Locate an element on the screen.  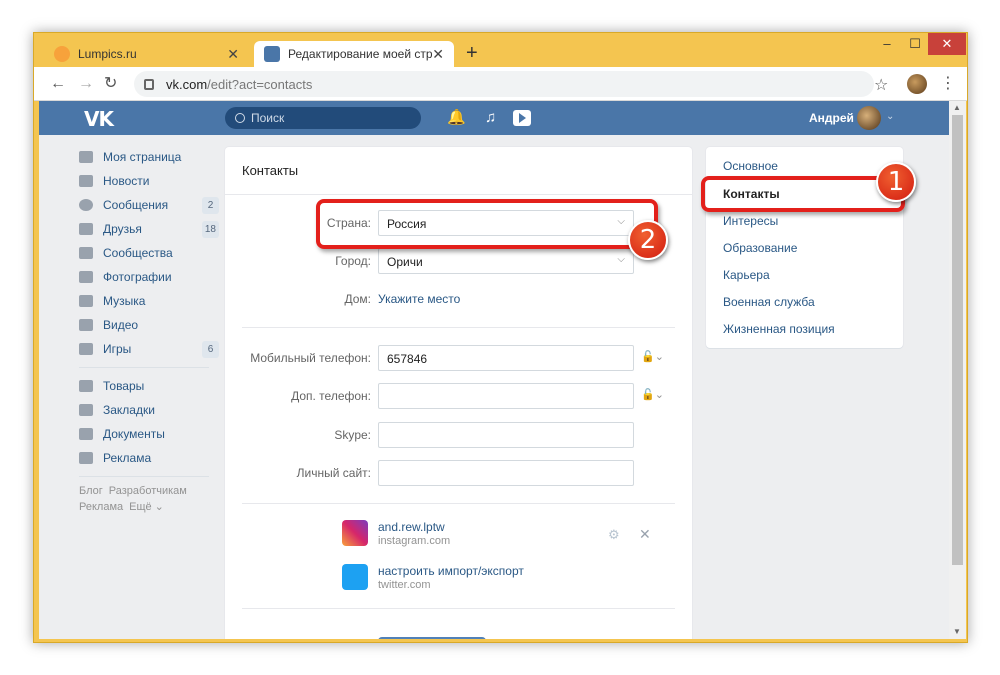
gamepad-icon is located at coordinates (86, 349).